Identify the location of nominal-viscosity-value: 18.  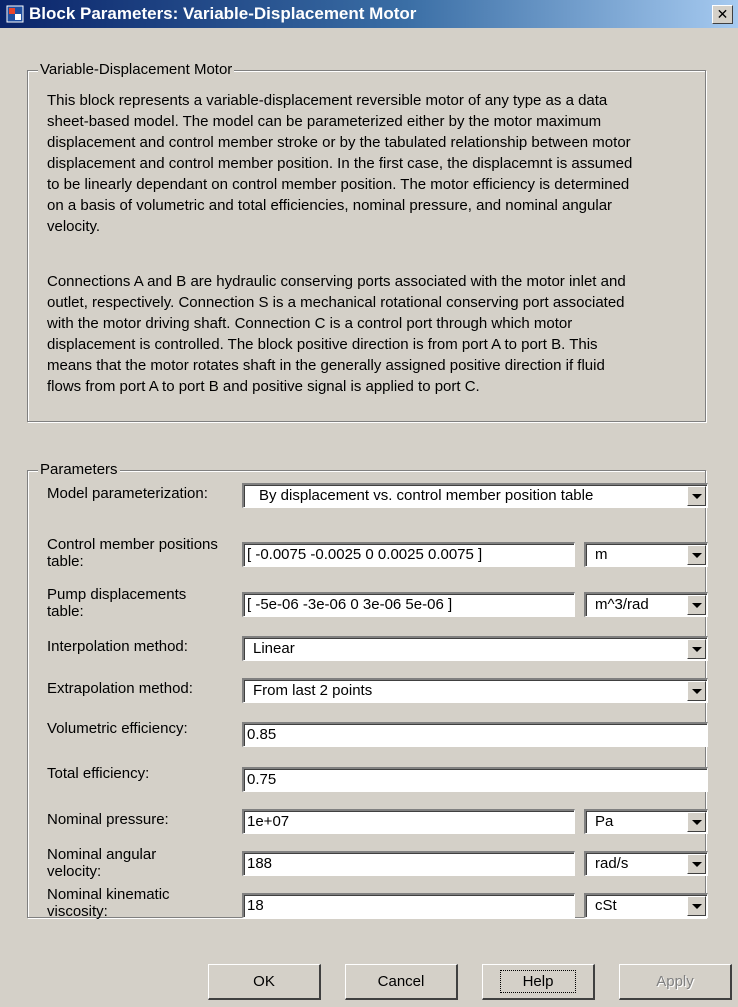
(255, 905).